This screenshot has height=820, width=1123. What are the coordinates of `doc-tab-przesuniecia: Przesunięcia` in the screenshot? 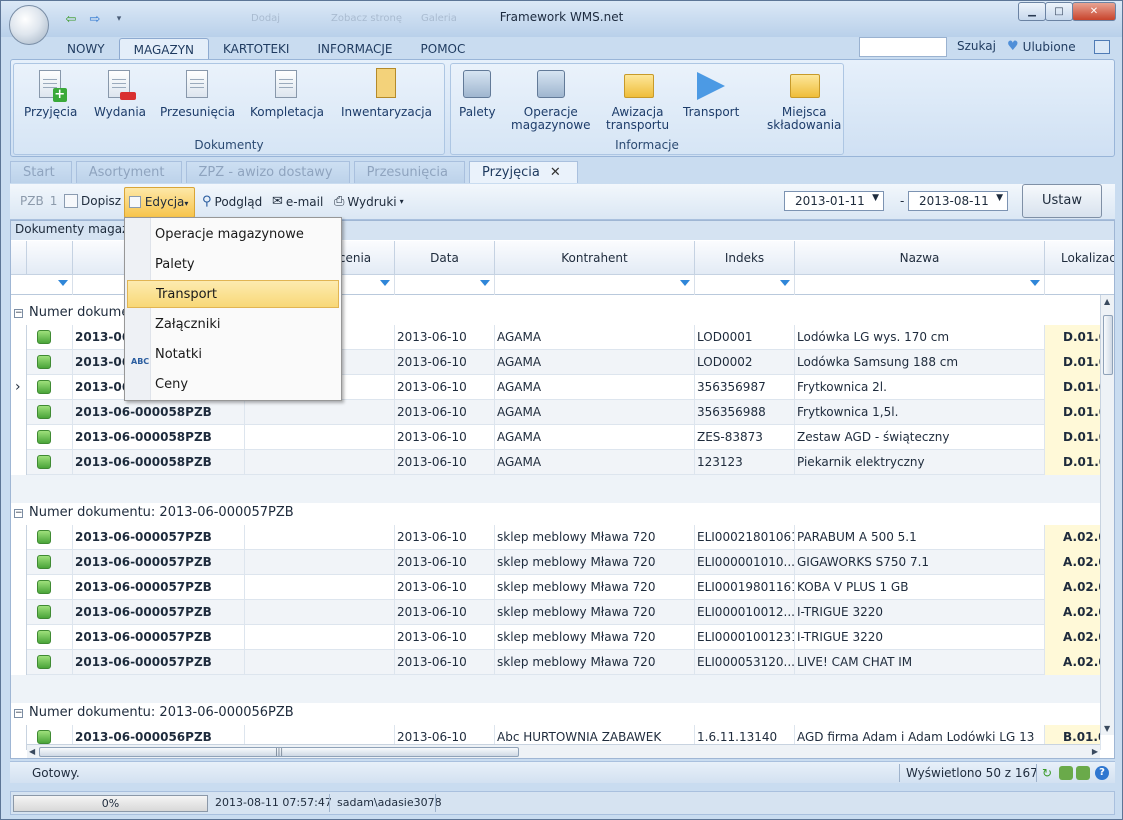 It's located at (409, 172).